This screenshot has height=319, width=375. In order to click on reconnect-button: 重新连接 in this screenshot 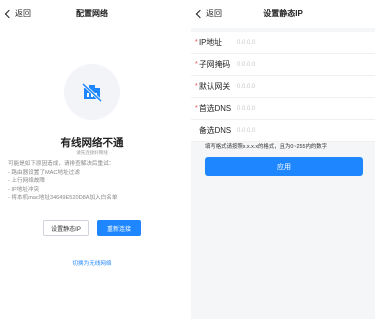, I will do `click(119, 228)`.